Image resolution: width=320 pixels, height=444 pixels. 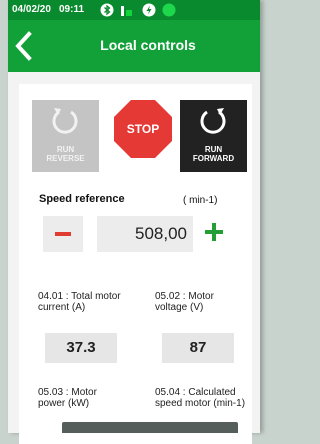 What do you see at coordinates (31, 9) in the screenshot?
I see `status-date: 04/02/20` at bounding box center [31, 9].